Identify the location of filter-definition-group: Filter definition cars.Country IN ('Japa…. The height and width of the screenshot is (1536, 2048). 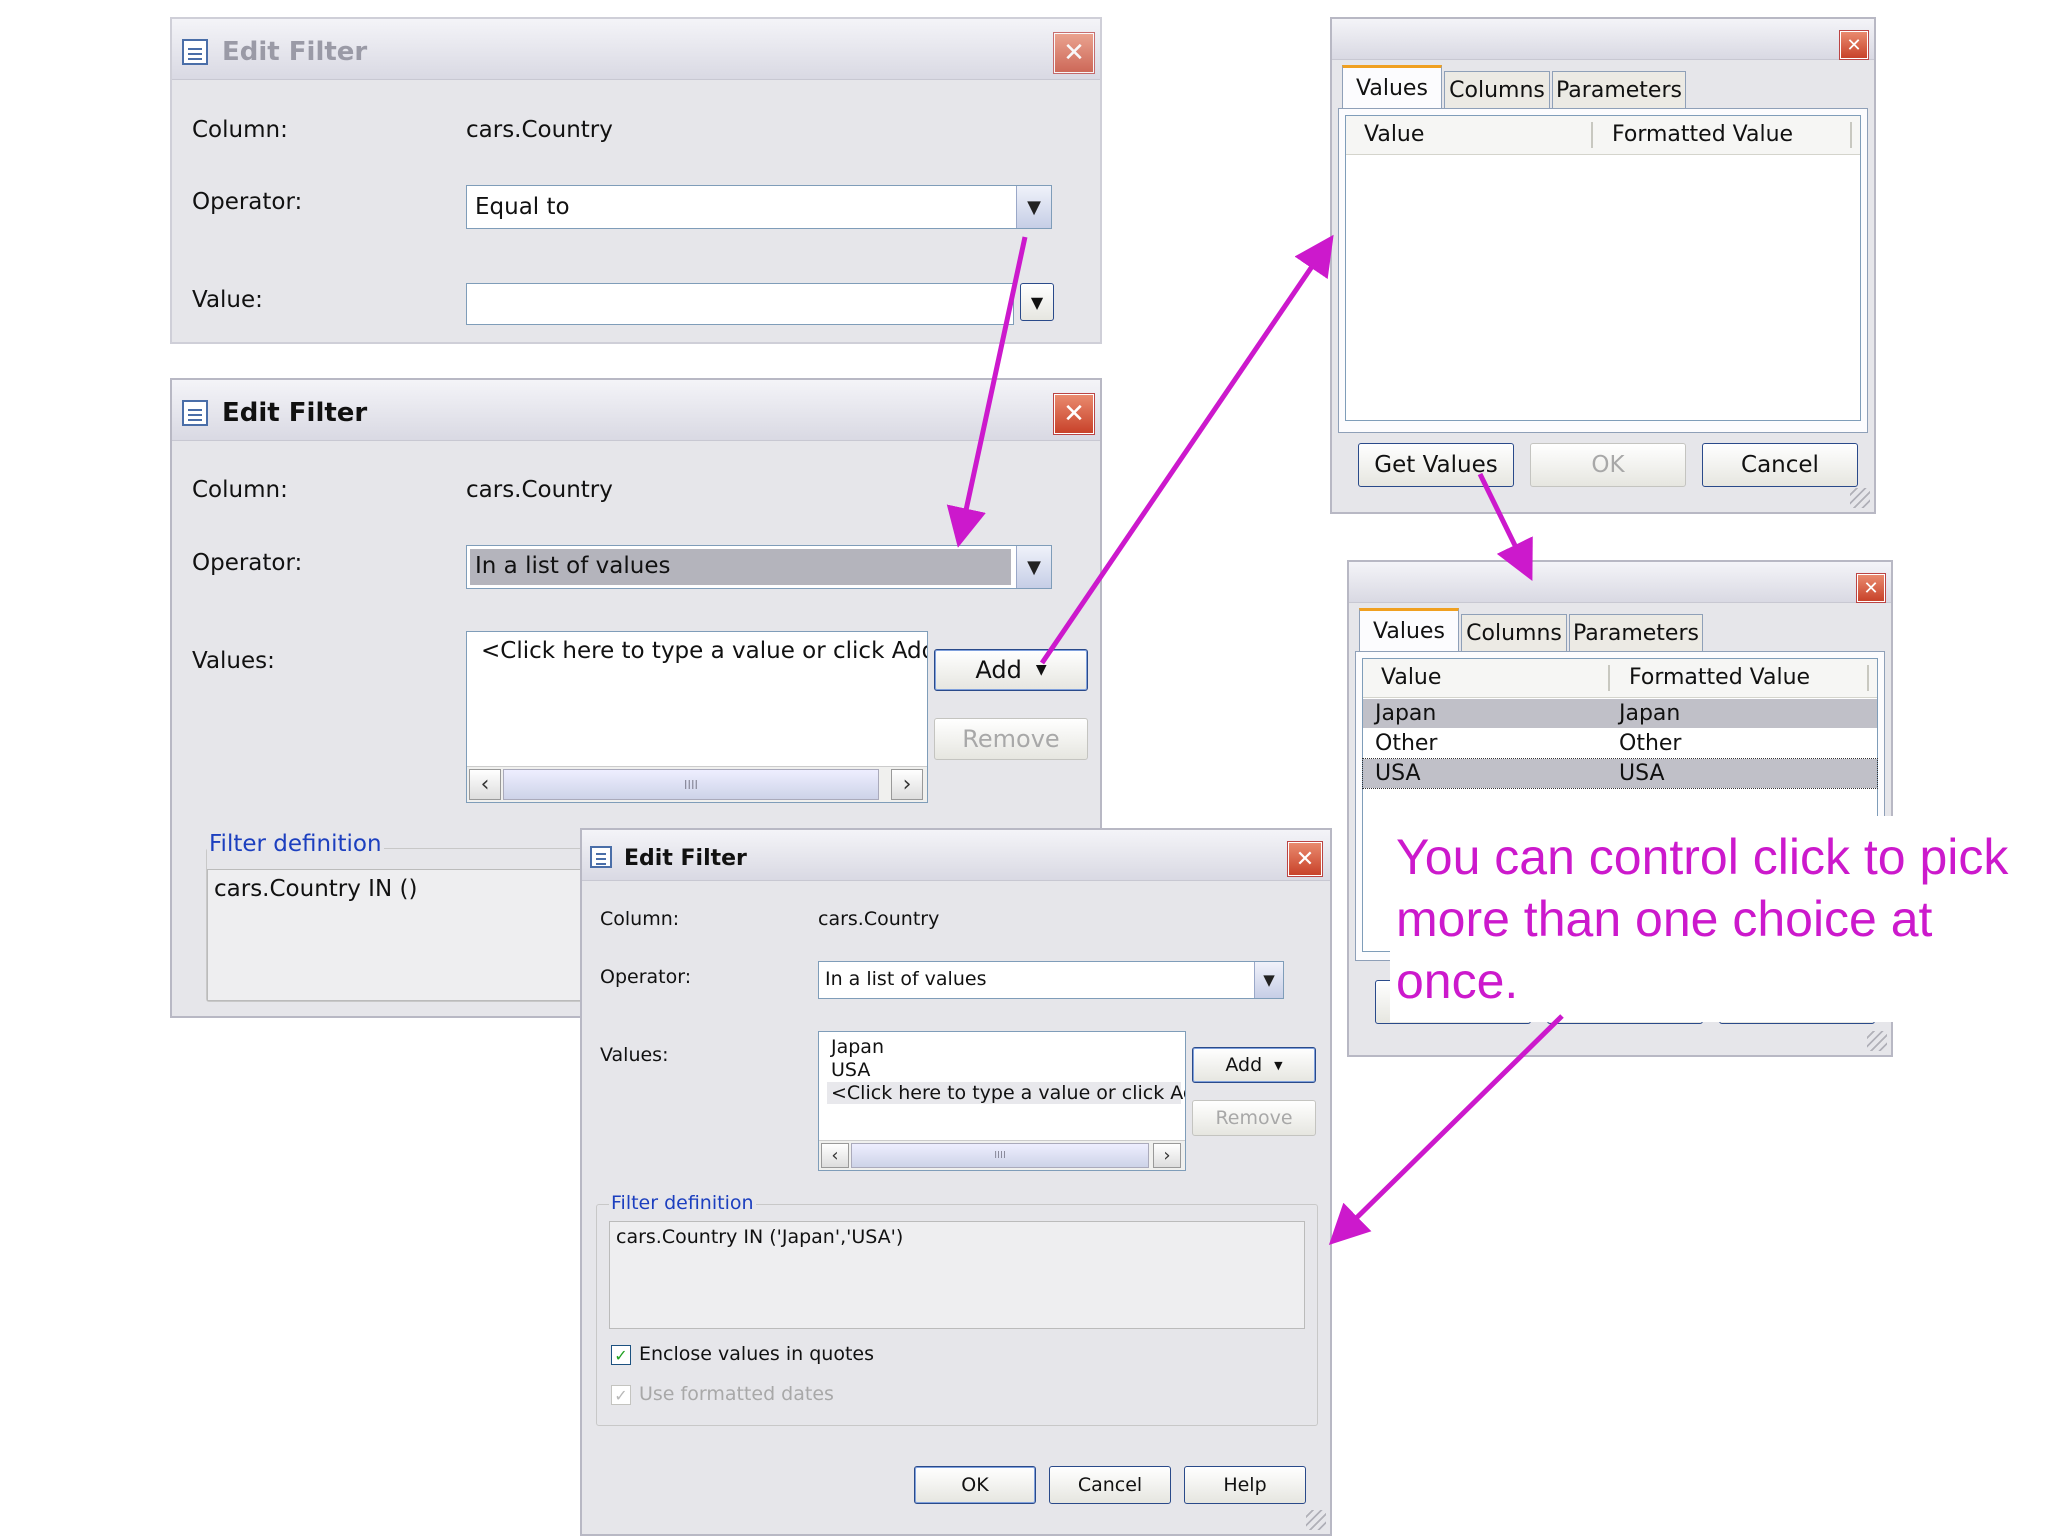
(957, 1309).